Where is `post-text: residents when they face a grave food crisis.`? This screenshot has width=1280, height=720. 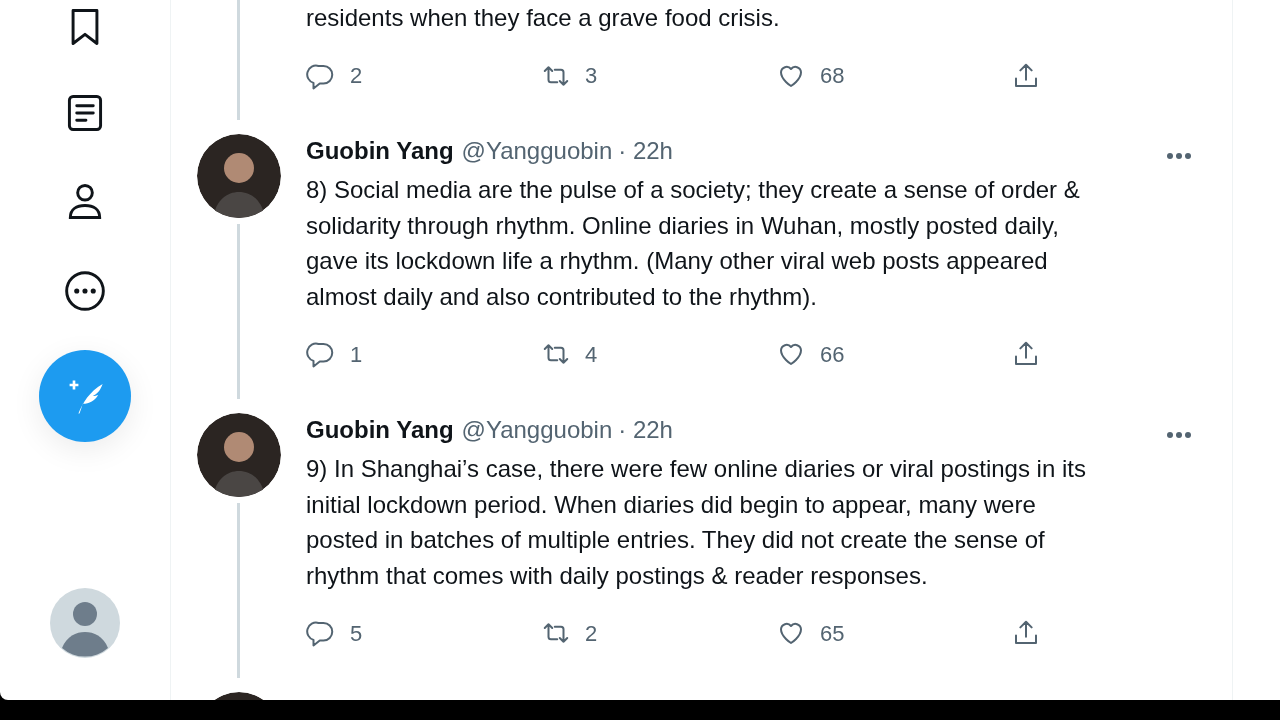
post-text: residents when they face a grave food crisis. is located at coordinates (543, 18).